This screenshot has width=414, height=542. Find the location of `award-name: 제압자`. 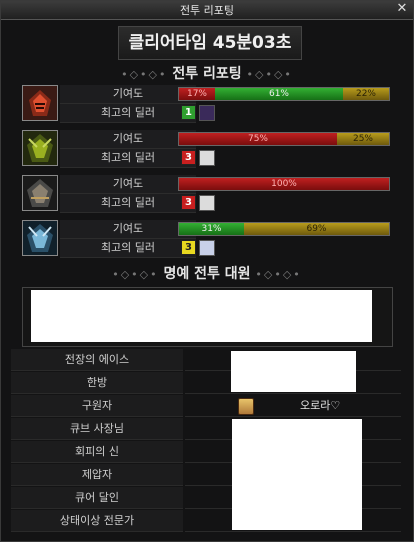

award-name: 제압자 is located at coordinates (97, 475).